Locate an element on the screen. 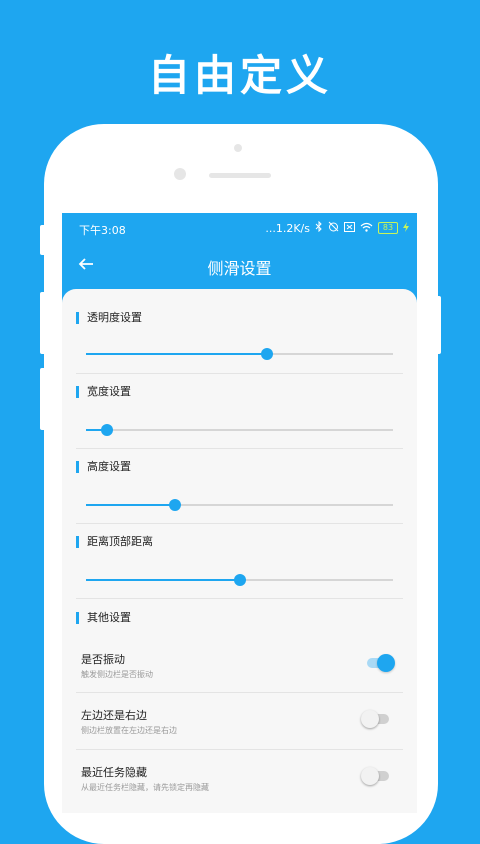 This screenshot has width=480, height=844. phone-sensor is located at coordinates (238, 148).